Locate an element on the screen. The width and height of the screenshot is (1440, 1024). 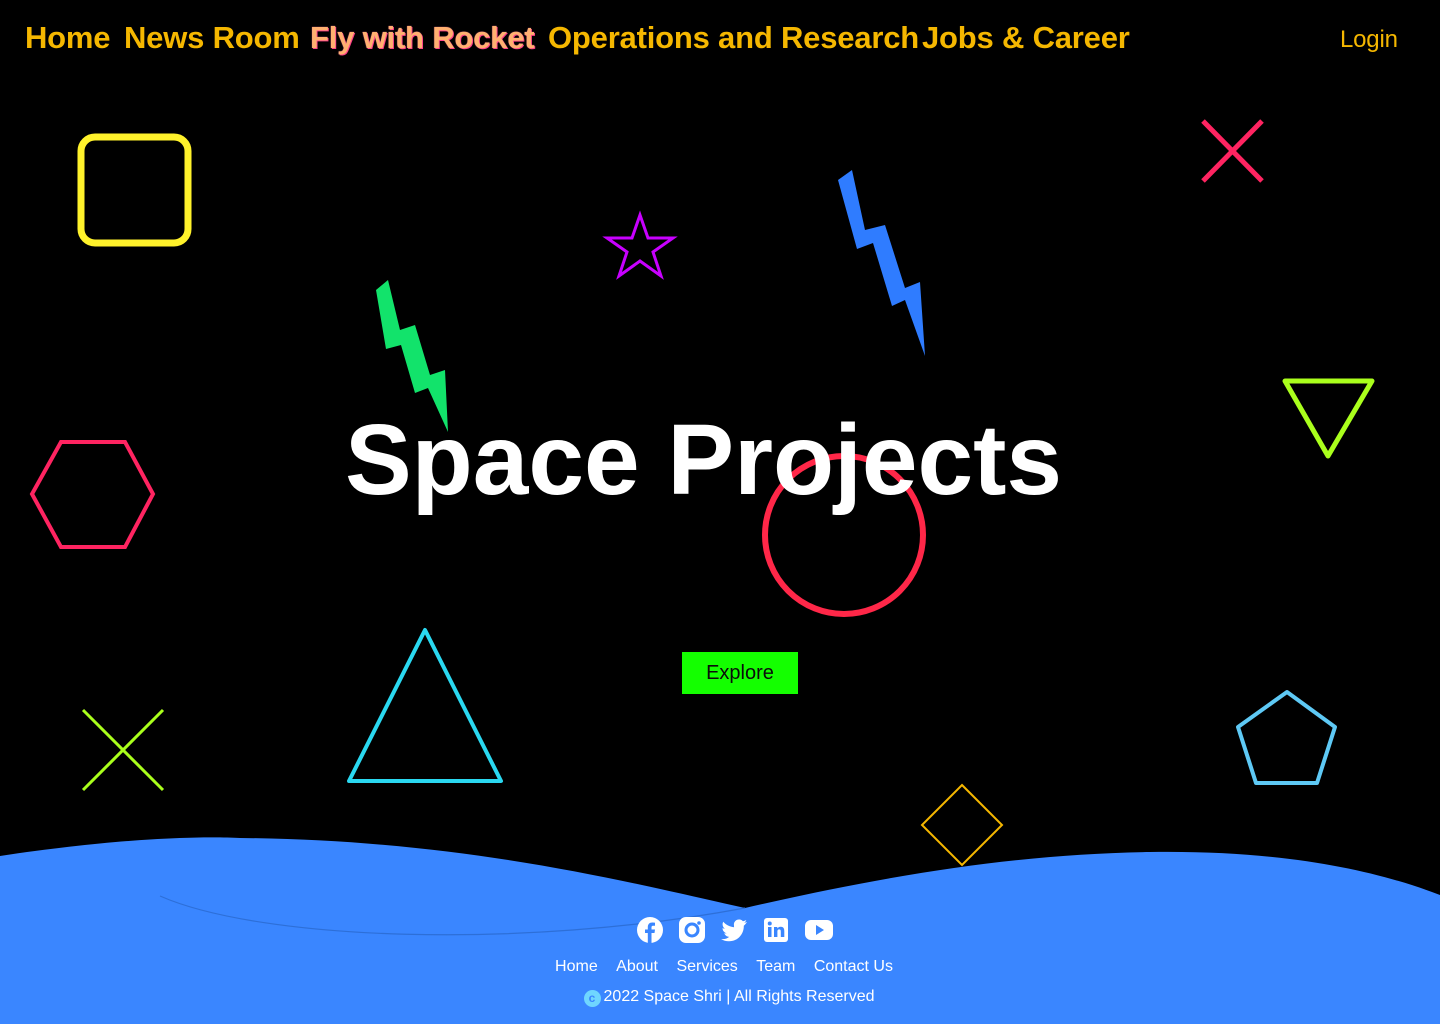
star-shape is located at coordinates (640, 245).